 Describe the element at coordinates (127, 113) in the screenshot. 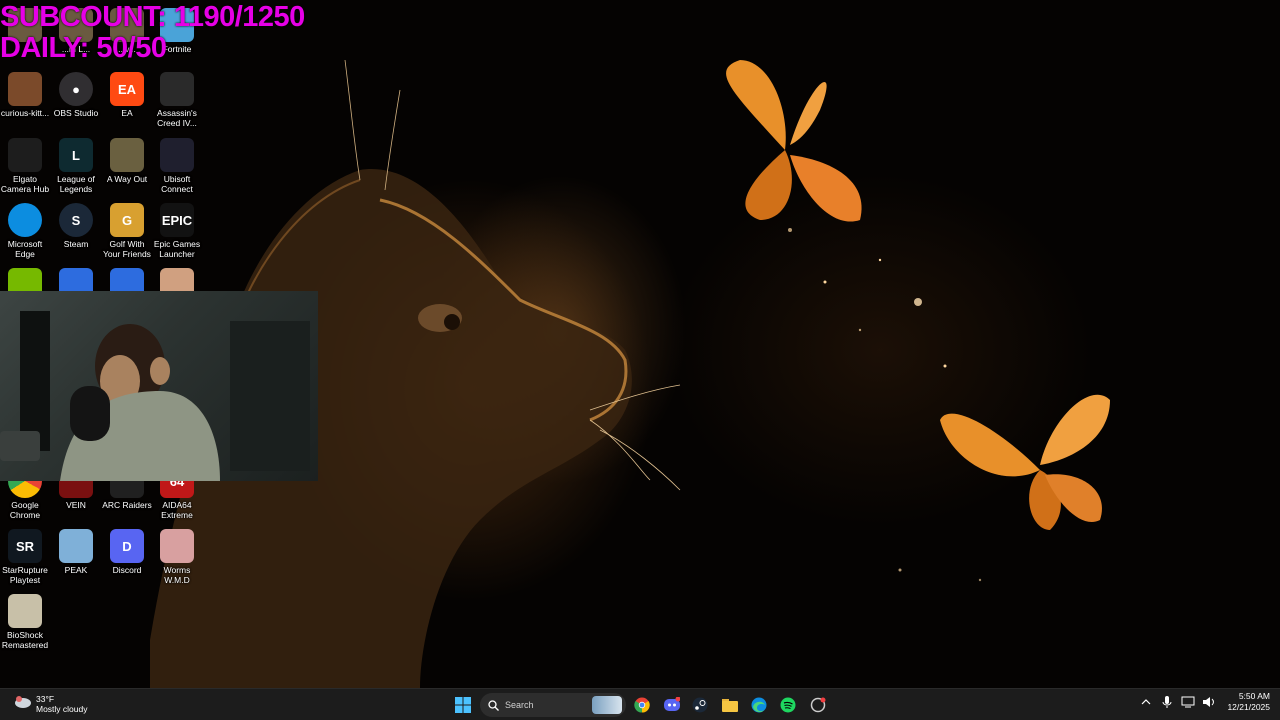

I see `desktop-icon-label: EA` at that location.